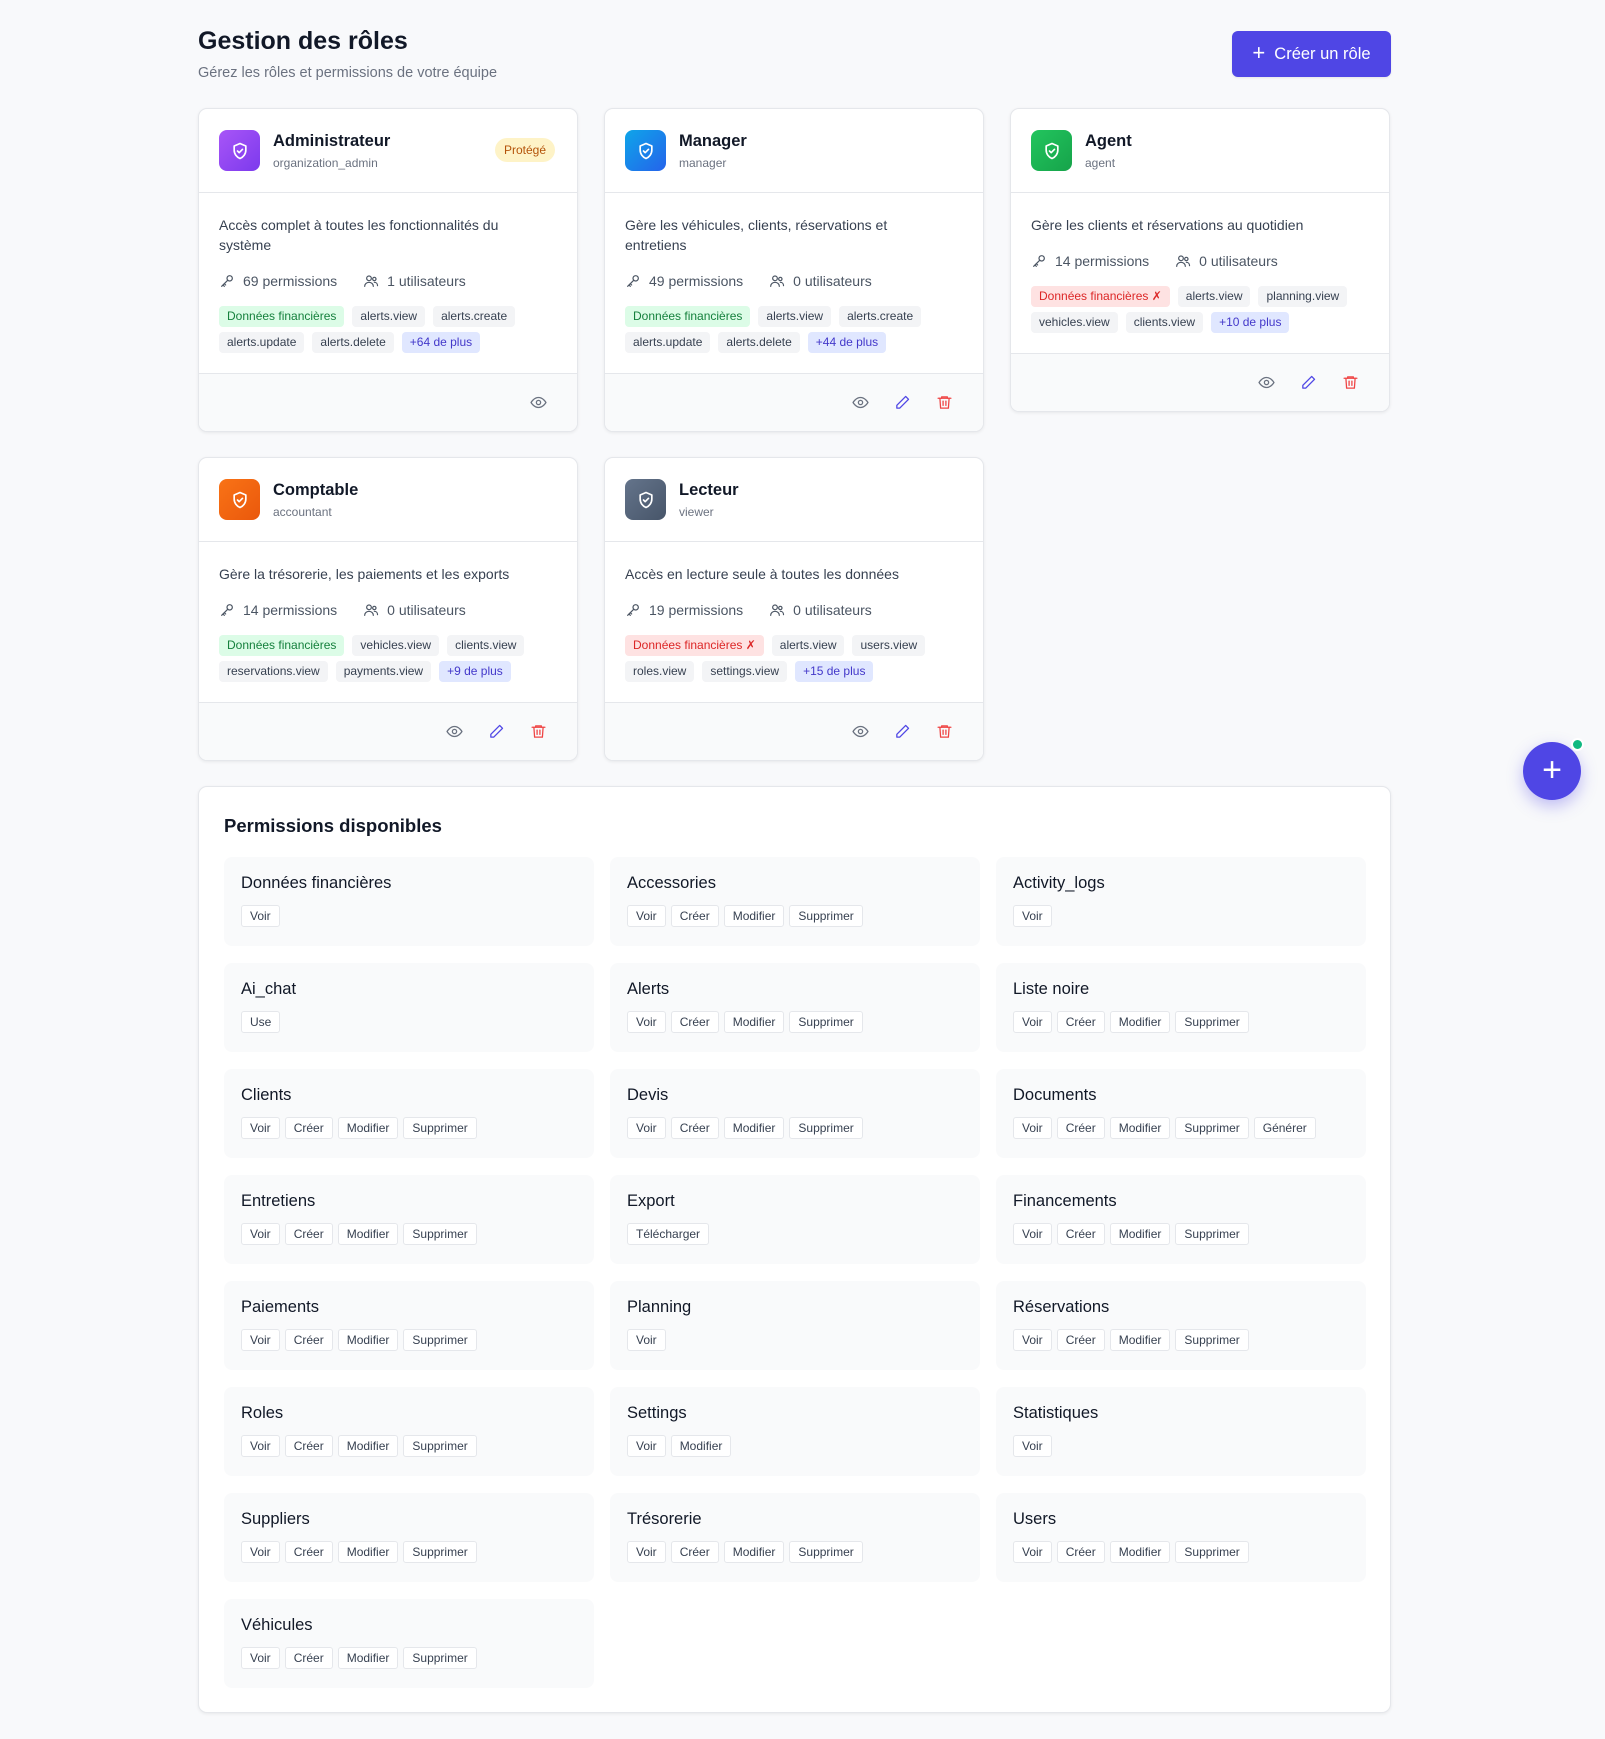  What do you see at coordinates (409, 1537) in the screenshot?
I see `permission-group: Suppliers Voir Créer Modifier Supprimer` at bounding box center [409, 1537].